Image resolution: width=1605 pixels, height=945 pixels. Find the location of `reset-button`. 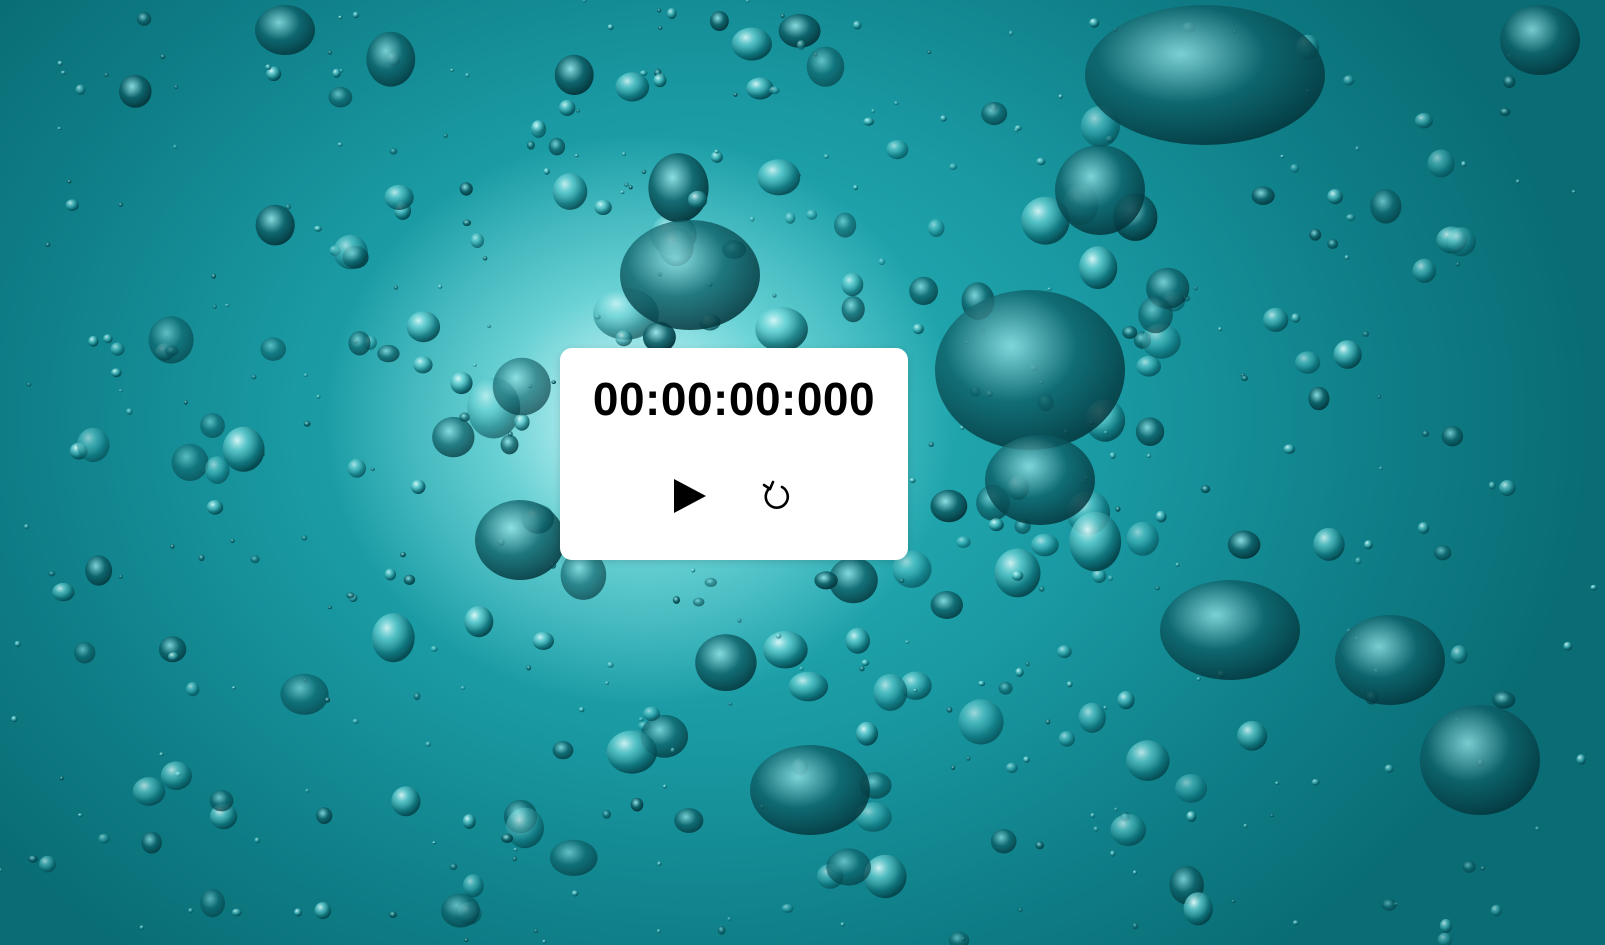

reset-button is located at coordinates (778, 496).